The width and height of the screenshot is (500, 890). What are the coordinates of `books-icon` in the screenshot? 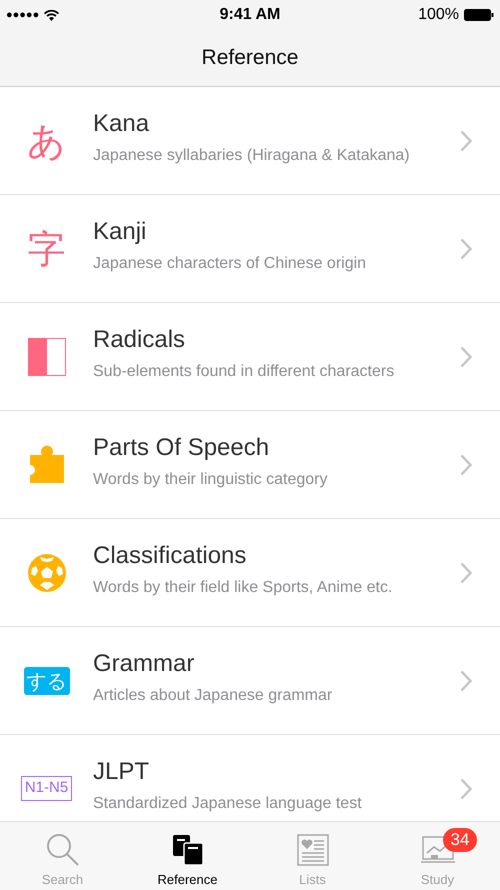 It's located at (188, 850).